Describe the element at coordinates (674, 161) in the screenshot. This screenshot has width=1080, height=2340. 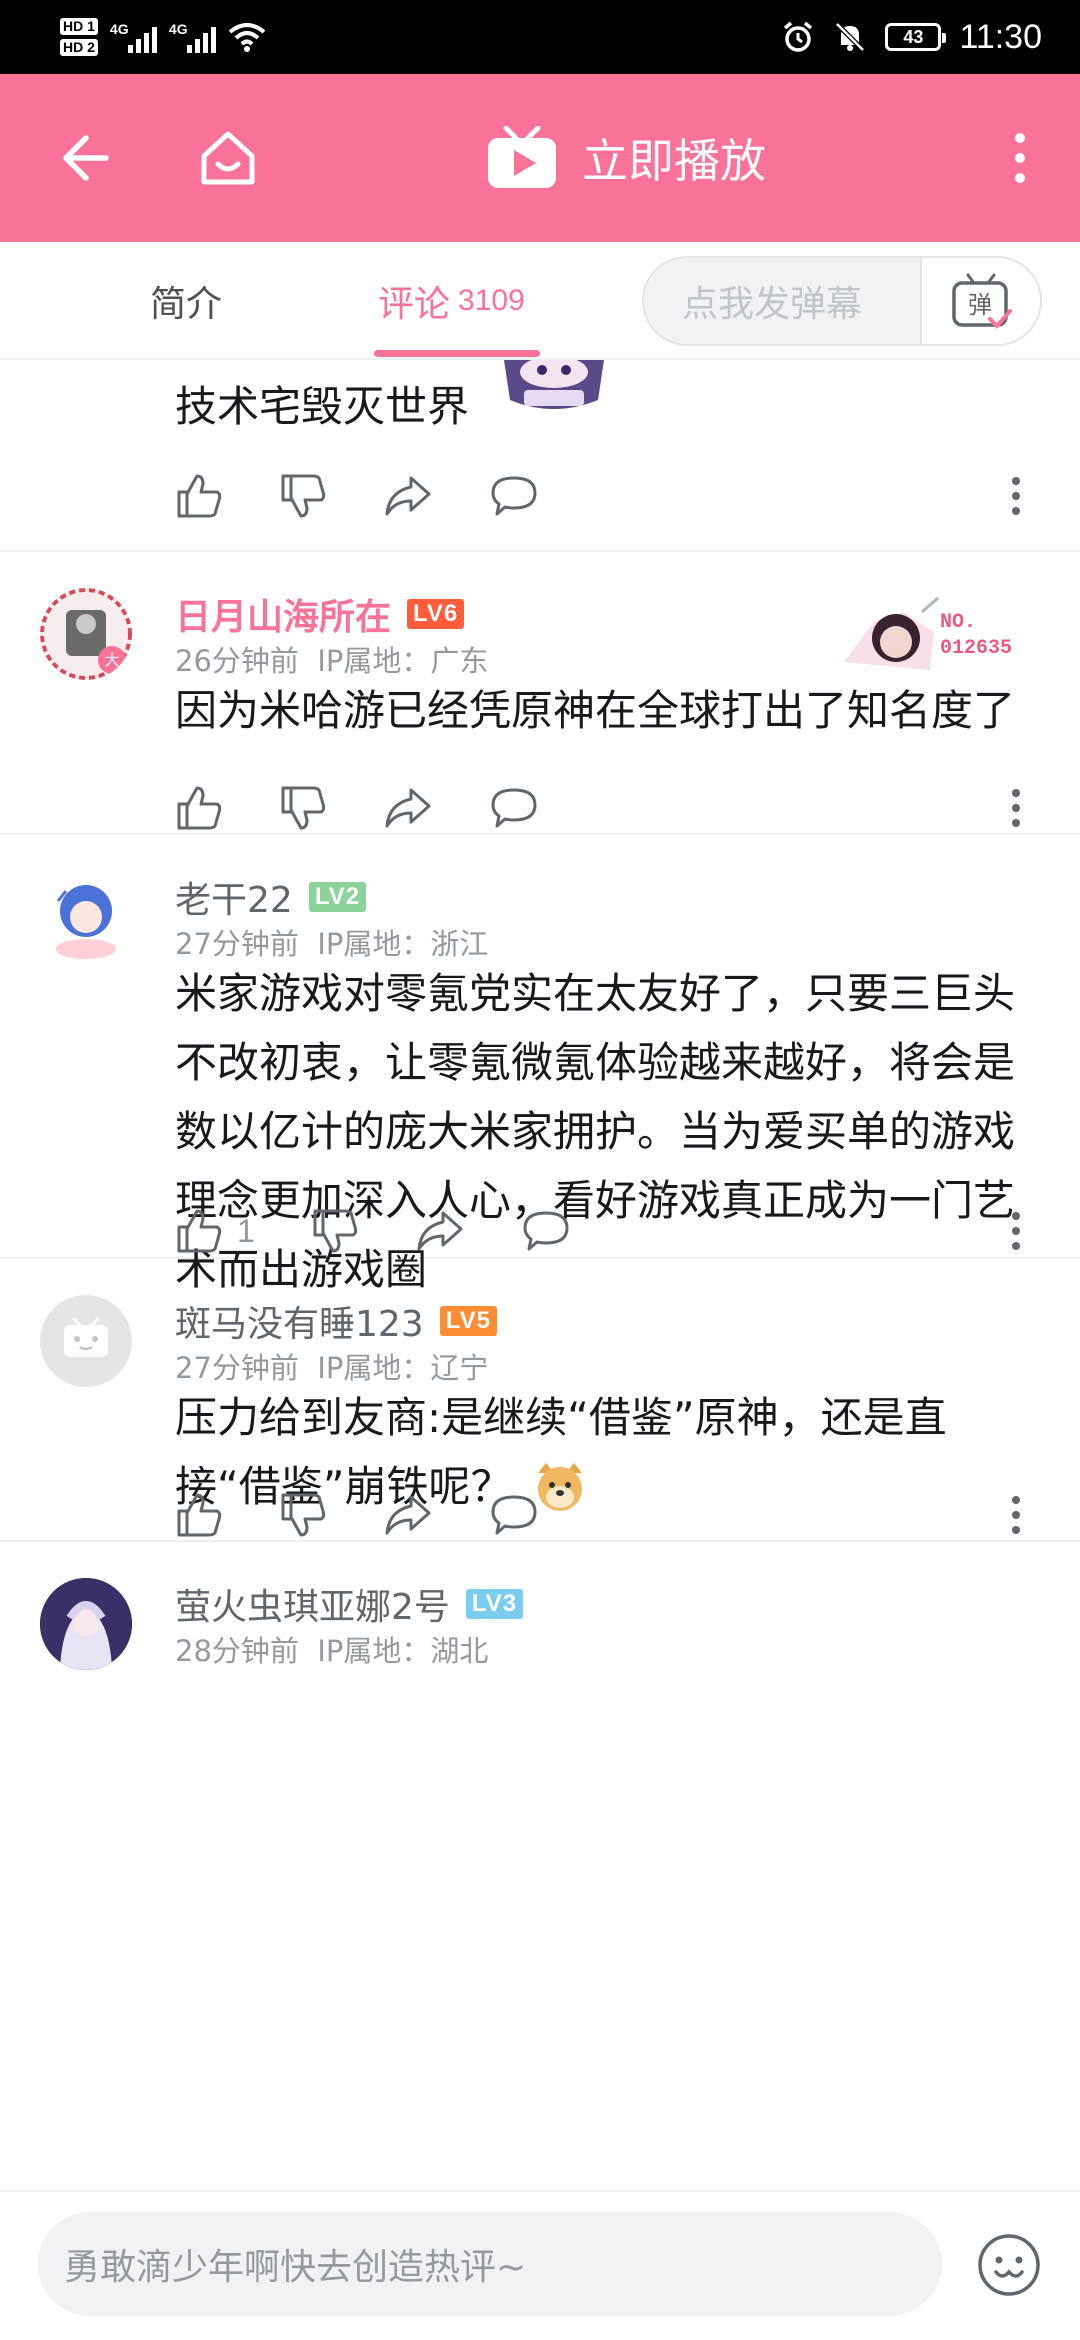
I see `play-now-label: 立即播放` at that location.